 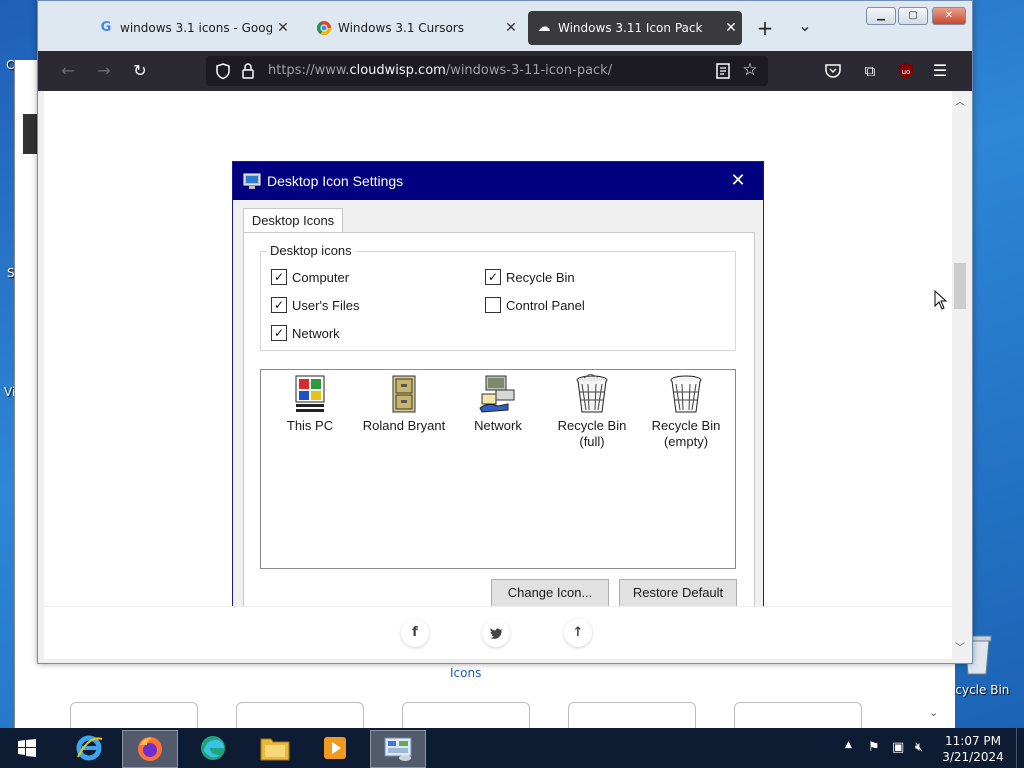 I want to click on file-cabinet-icon, so click(x=404, y=394).